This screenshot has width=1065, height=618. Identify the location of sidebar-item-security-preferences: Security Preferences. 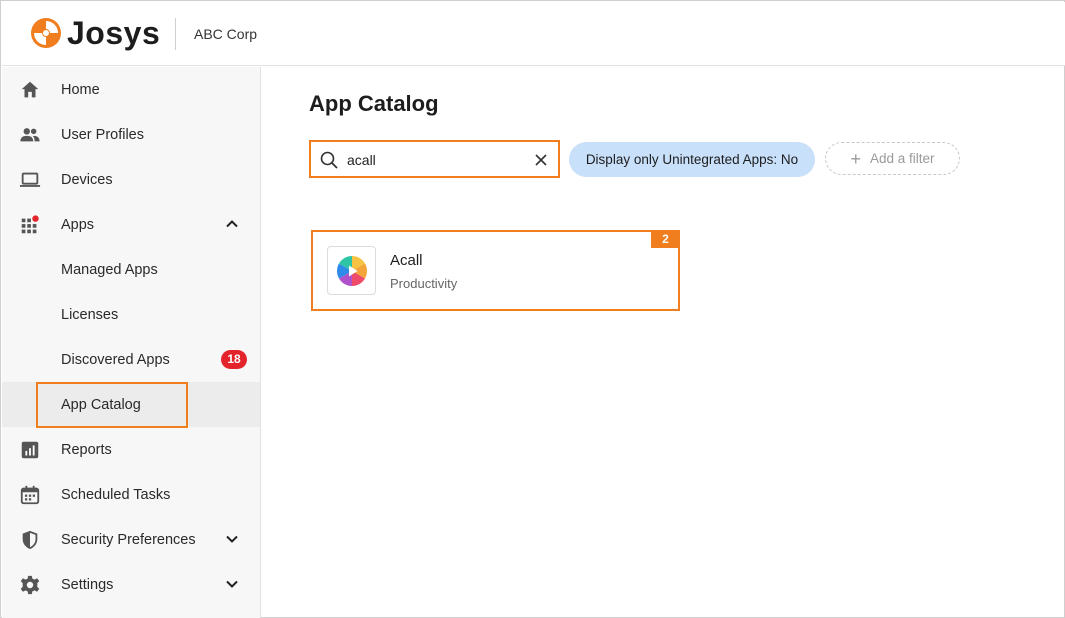
(131, 539).